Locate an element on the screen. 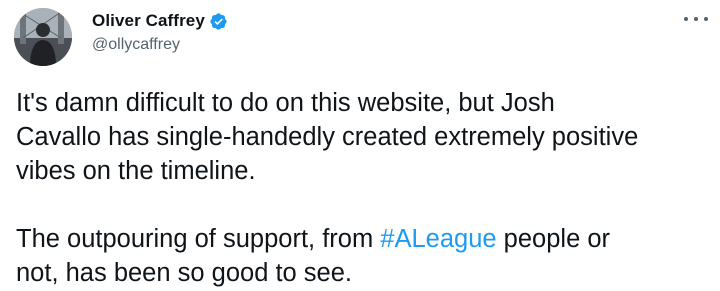 The image size is (720, 291). tweet-header: Oliver Caffrey @ollycaffrey is located at coordinates (160, 32).